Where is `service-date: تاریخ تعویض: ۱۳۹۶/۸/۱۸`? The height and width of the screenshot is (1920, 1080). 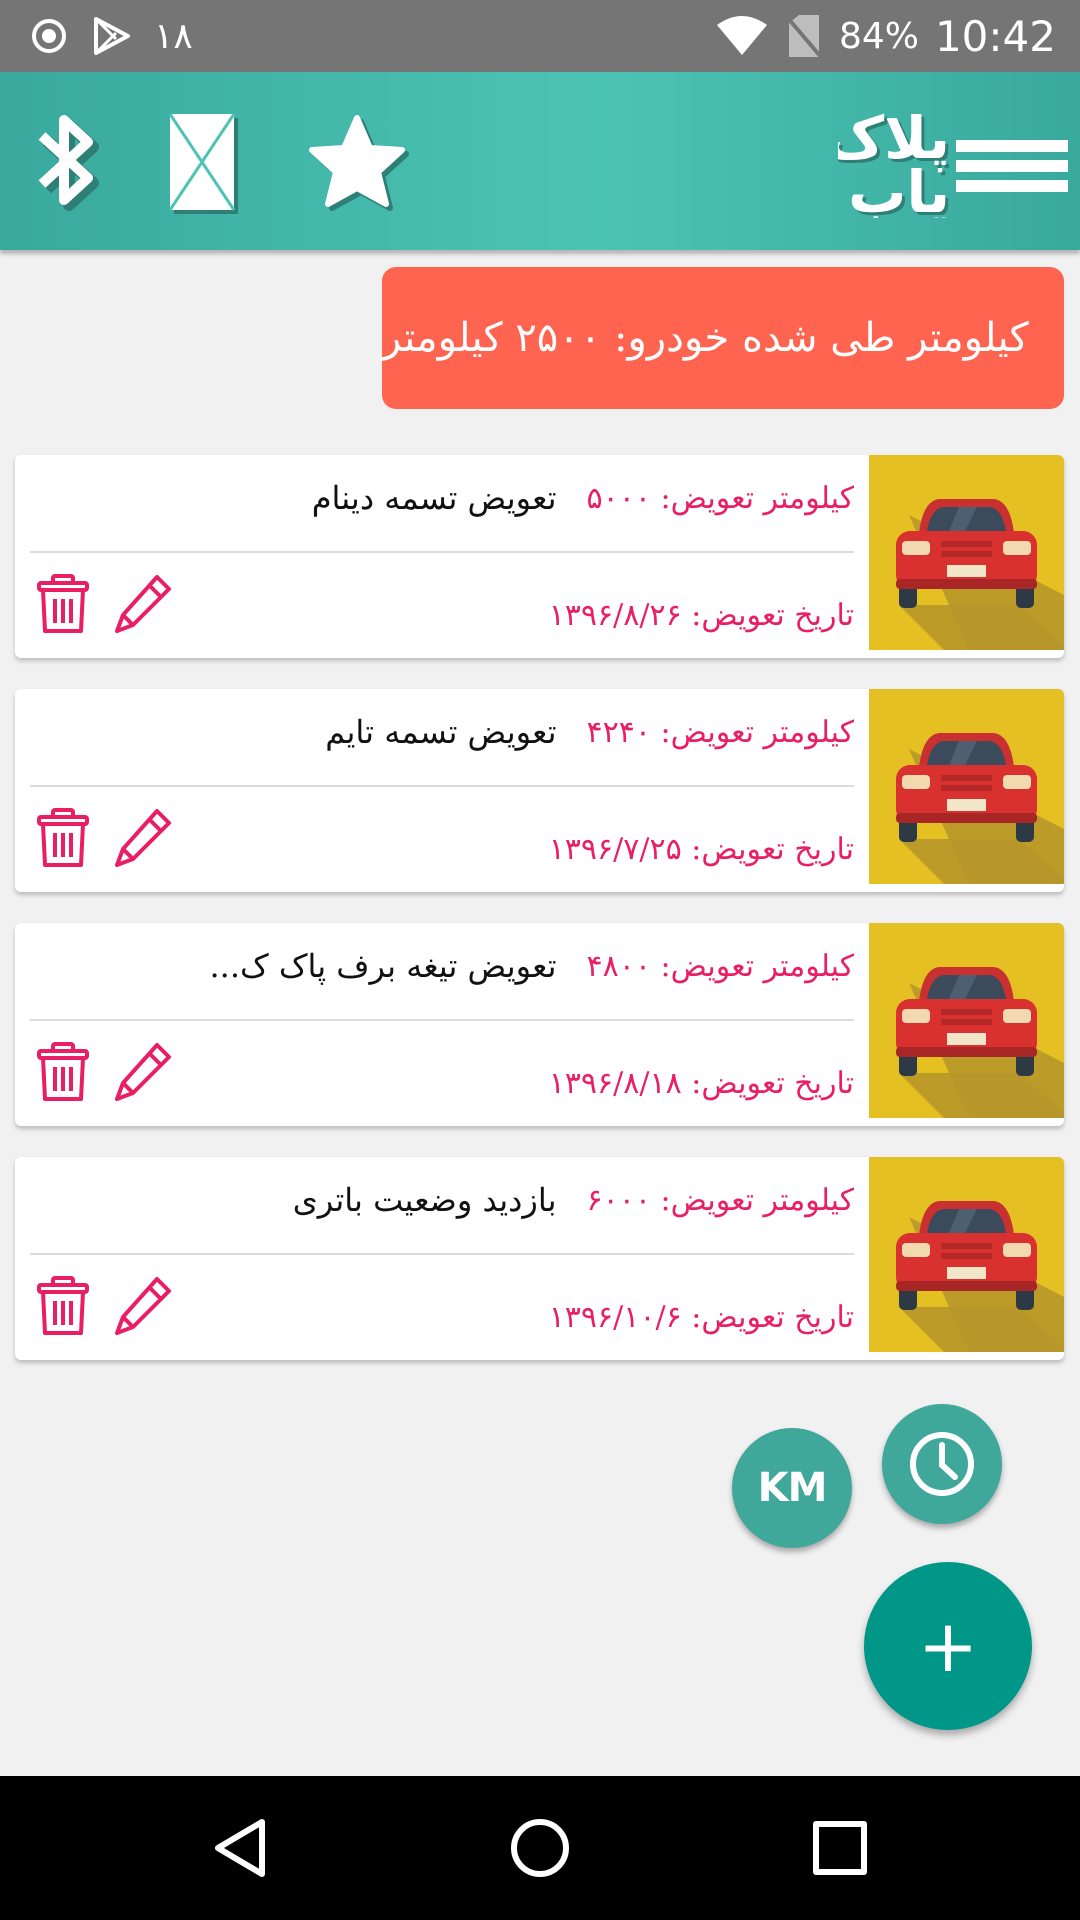
service-date: تاریخ تعویض: ۱۳۹۶/۸/۱۸ is located at coordinates (701, 1083).